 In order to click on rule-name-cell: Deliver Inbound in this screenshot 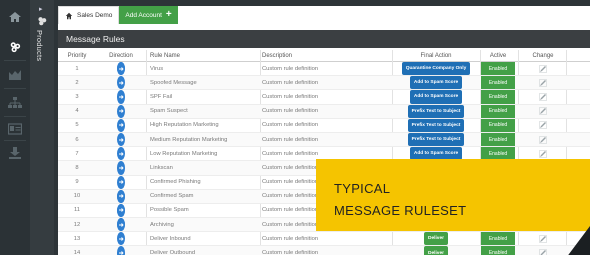, I will do `click(205, 238)`.